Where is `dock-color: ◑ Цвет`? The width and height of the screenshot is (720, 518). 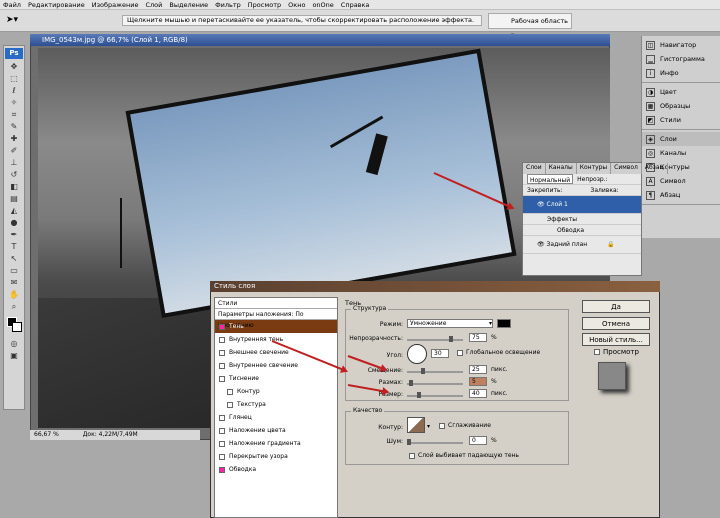 dock-color: ◑ Цвет is located at coordinates (681, 92).